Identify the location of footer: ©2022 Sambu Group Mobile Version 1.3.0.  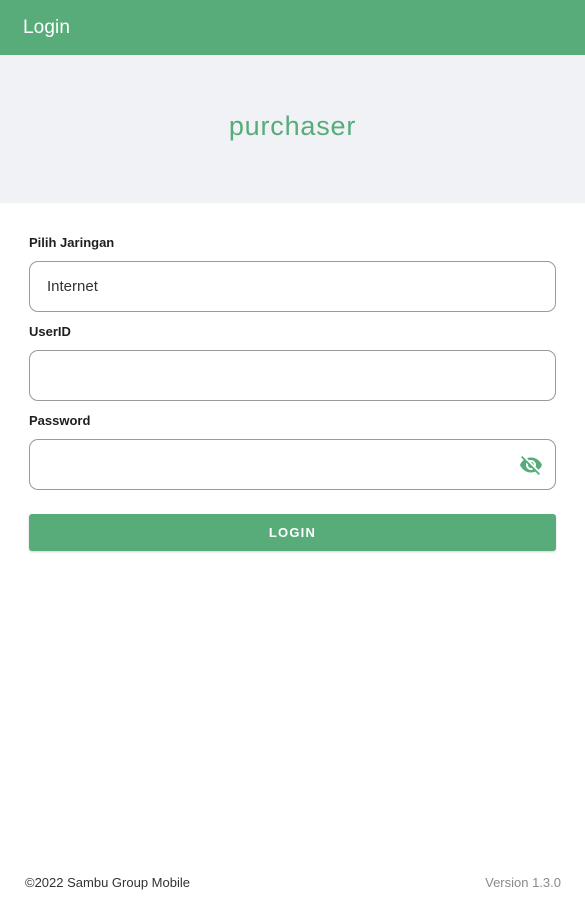
(293, 882).